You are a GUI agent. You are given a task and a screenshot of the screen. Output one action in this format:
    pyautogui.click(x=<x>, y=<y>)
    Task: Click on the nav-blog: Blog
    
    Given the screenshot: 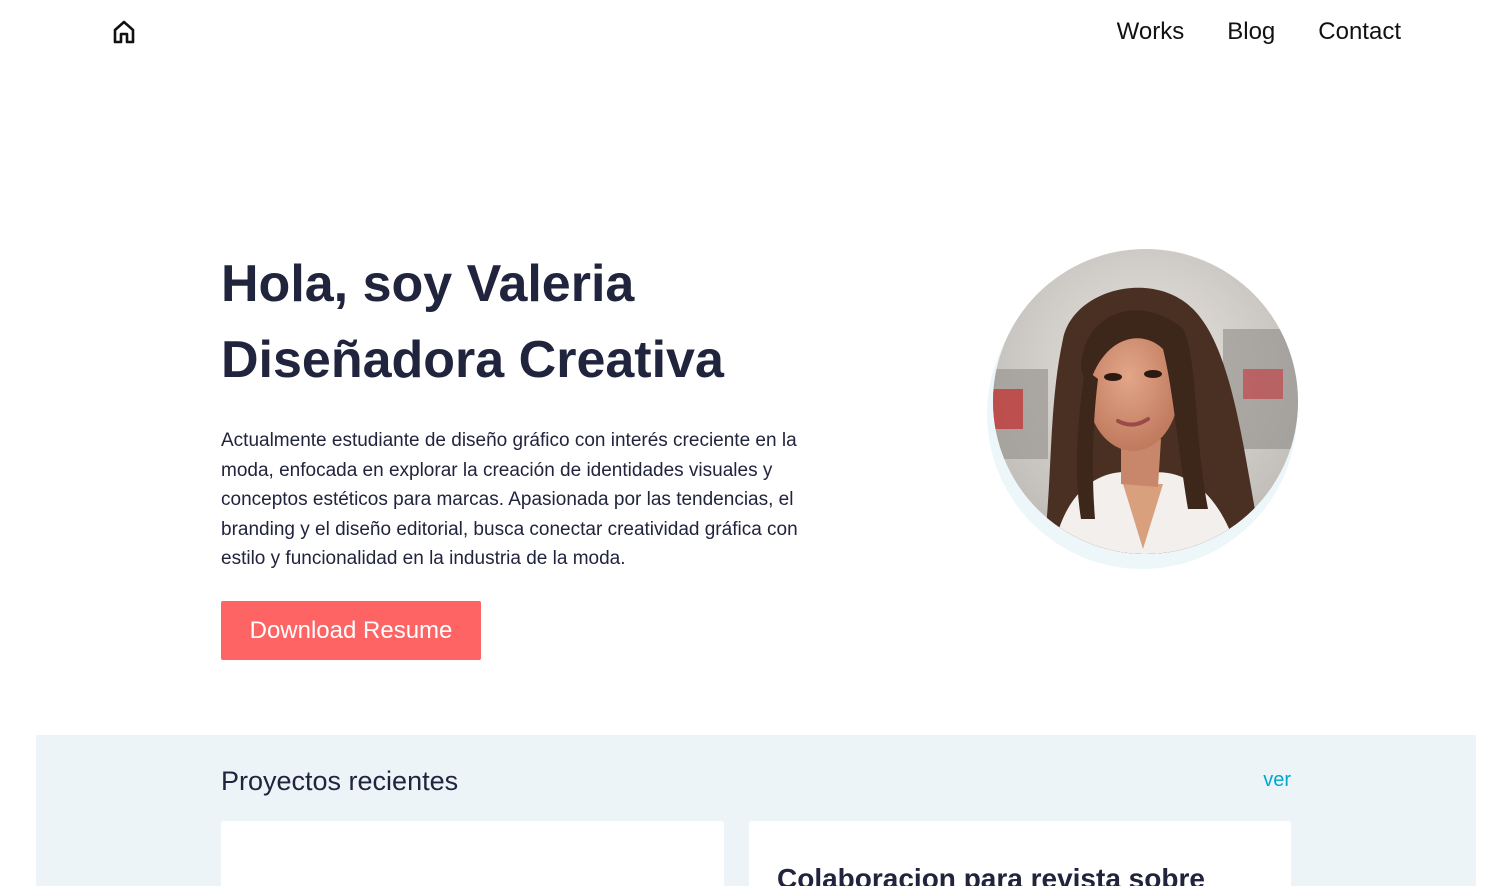 What is the action you would take?
    pyautogui.click(x=1251, y=32)
    